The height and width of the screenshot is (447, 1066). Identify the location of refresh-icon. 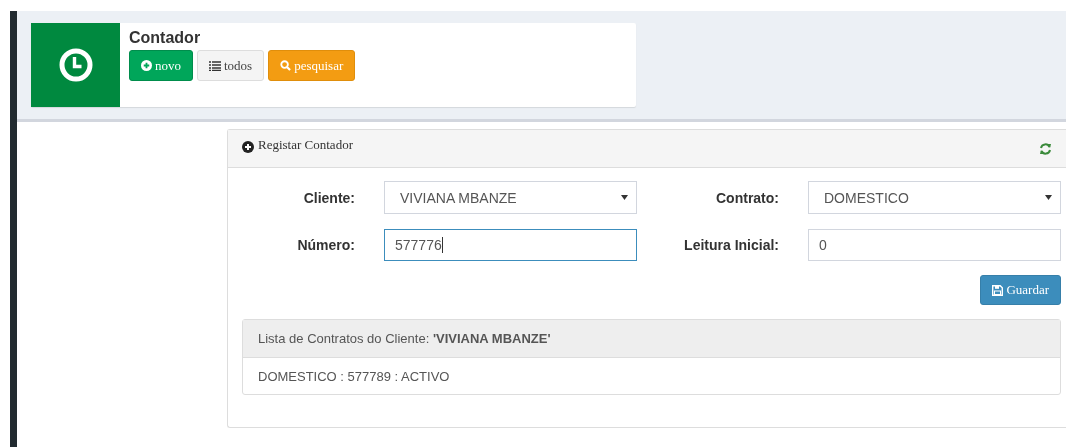
(1045, 148).